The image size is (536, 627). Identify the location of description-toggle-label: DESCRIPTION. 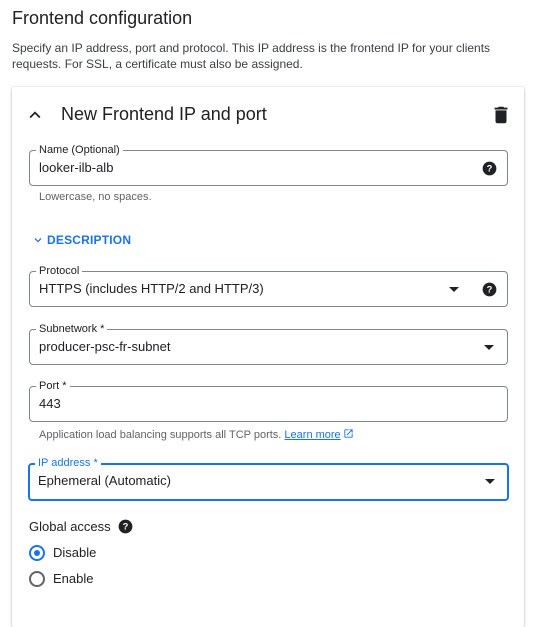
(89, 240).